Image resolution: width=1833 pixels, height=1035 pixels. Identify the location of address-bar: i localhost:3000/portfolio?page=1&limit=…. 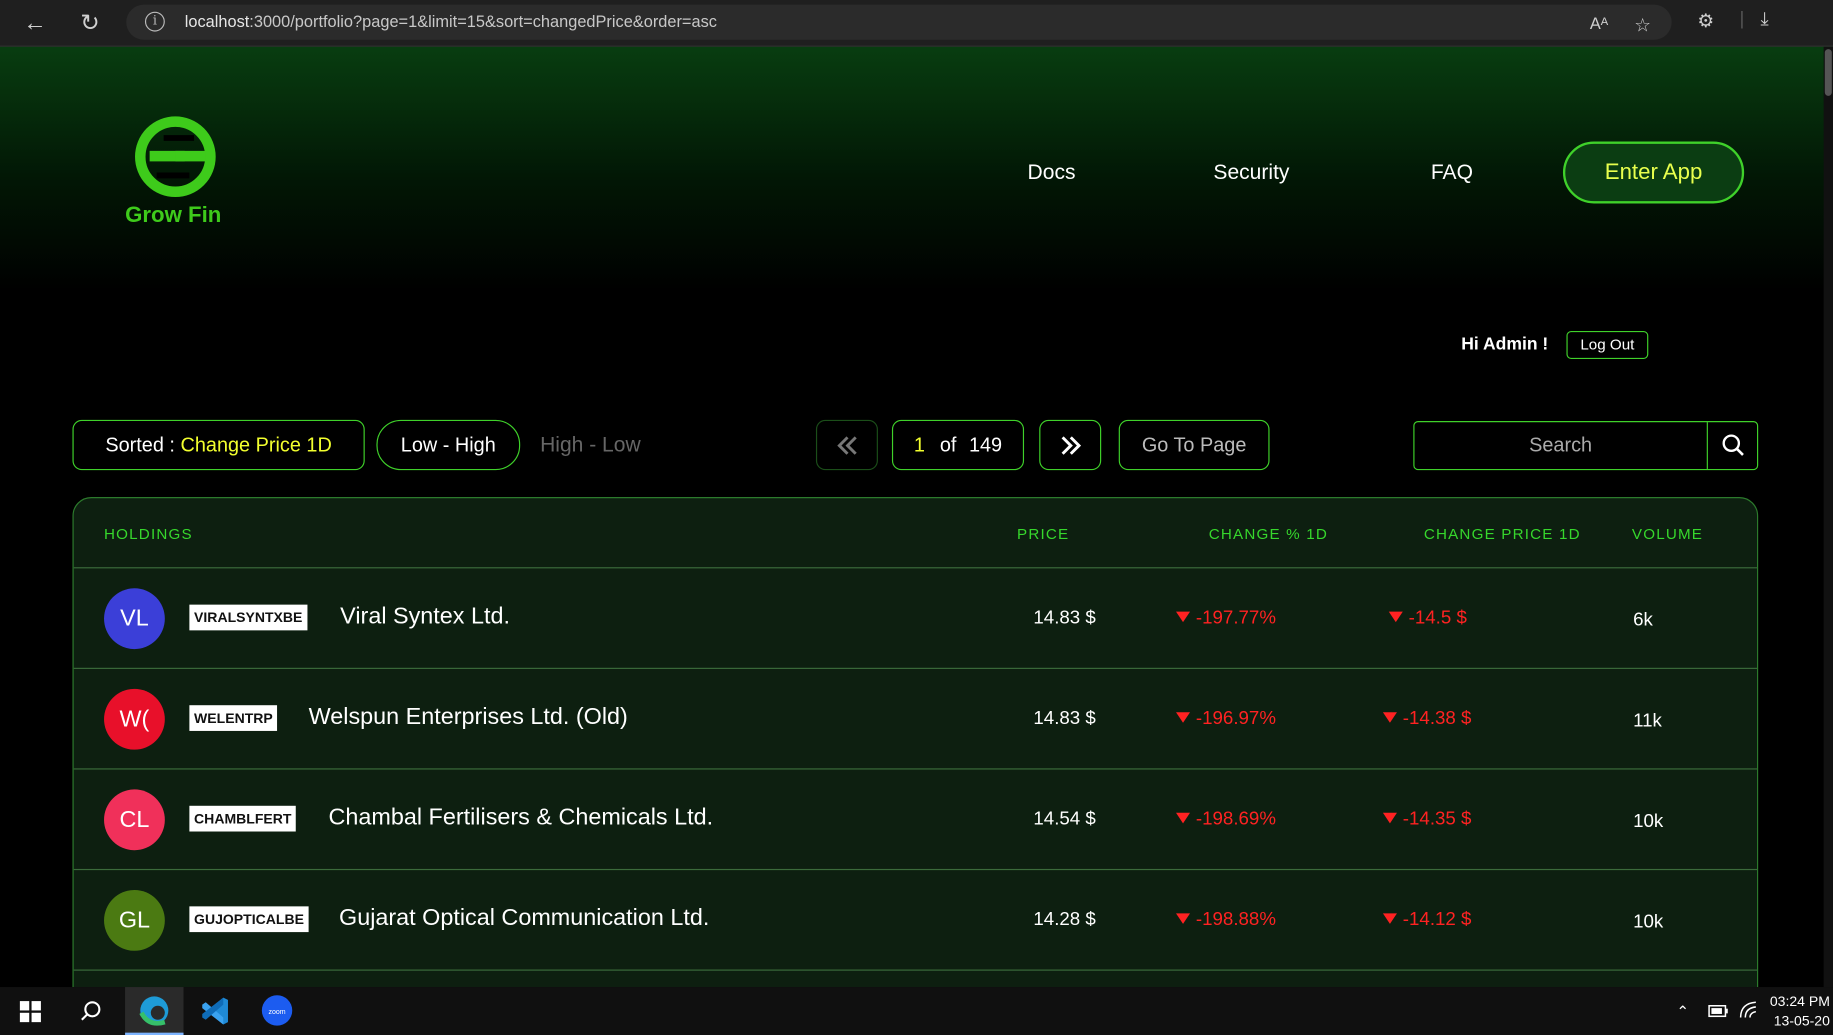
(899, 22).